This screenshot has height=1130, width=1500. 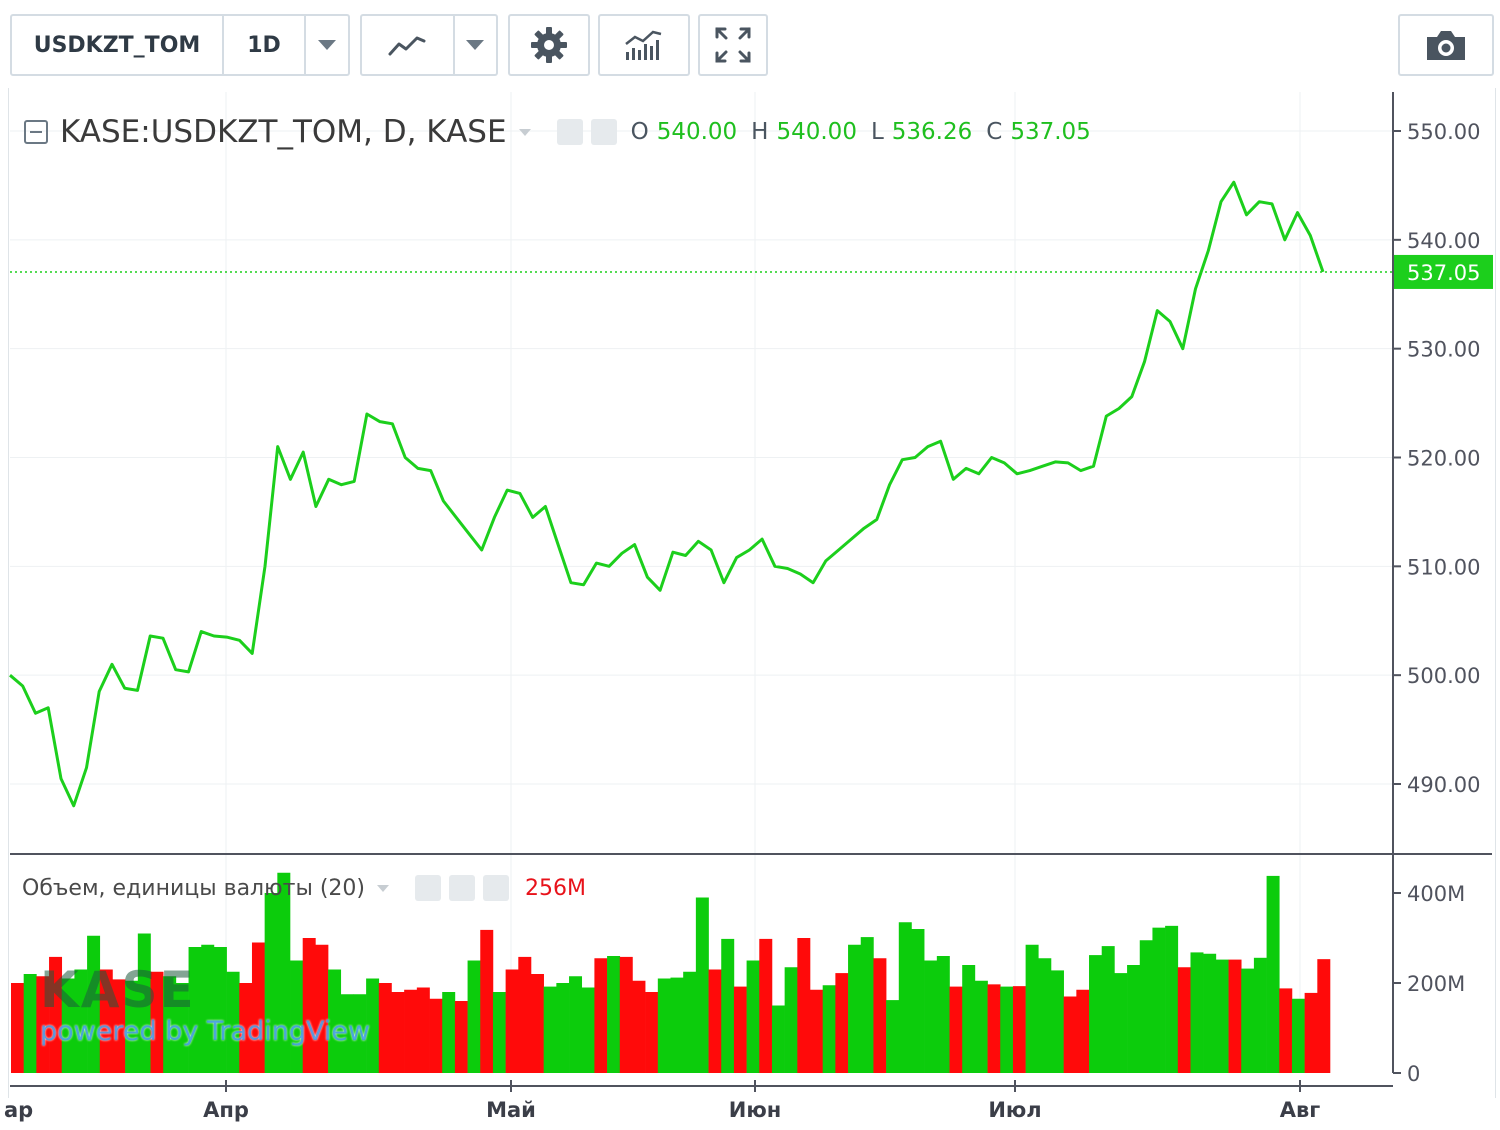 I want to click on collapse-icon, so click(x=36, y=132).